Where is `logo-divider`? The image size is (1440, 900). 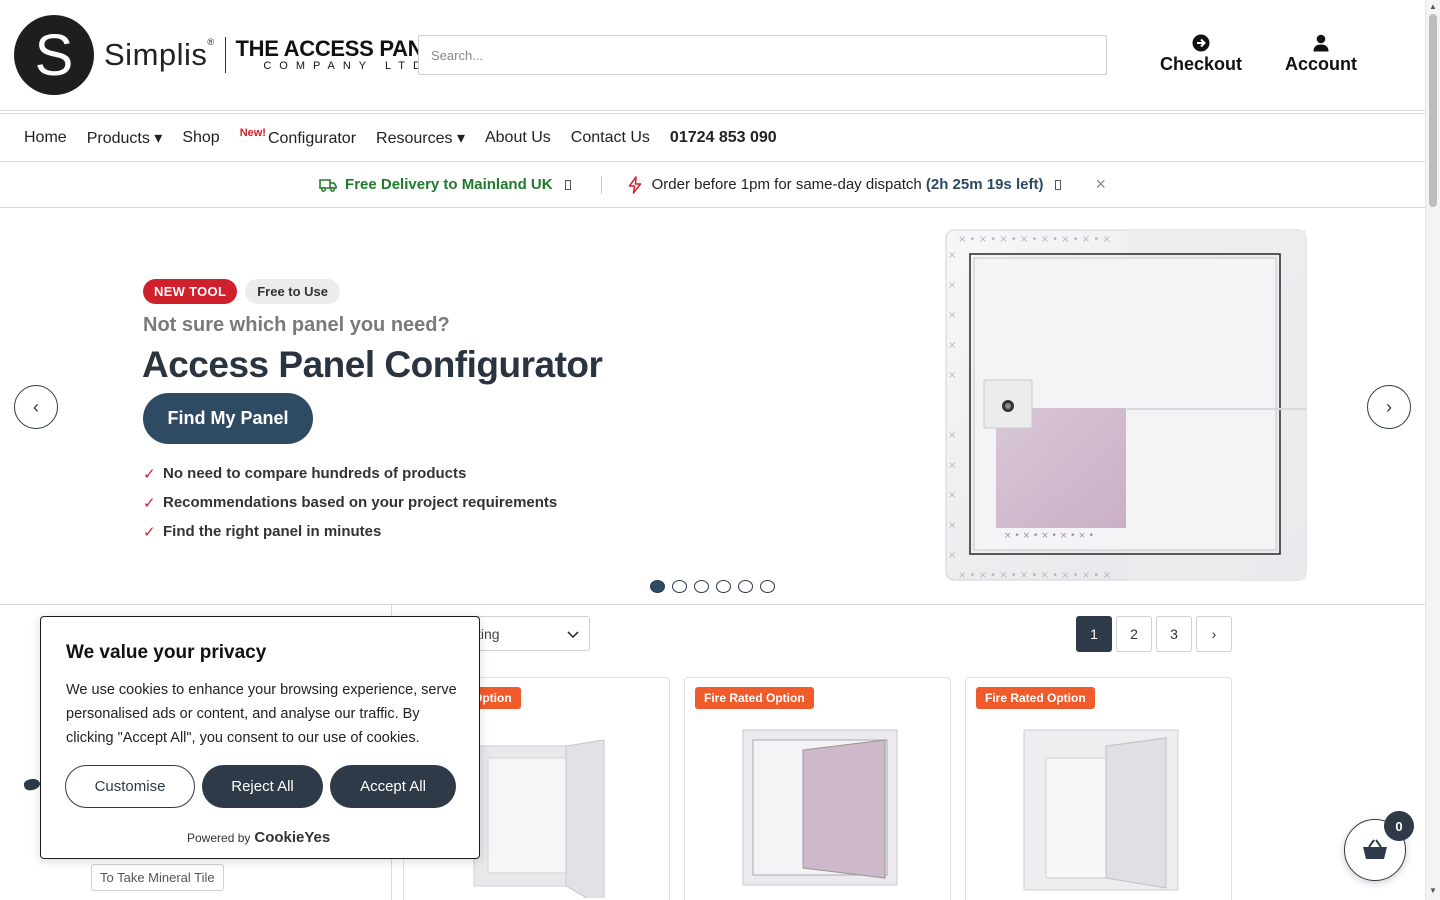
logo-divider is located at coordinates (225, 55).